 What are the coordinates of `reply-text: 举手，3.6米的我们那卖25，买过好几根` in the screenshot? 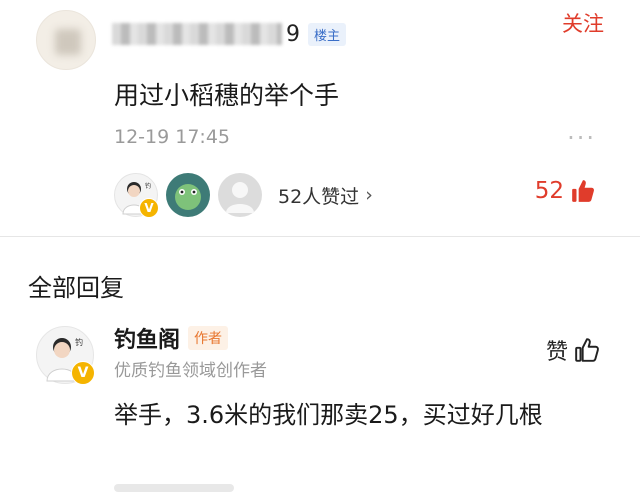 It's located at (328, 415).